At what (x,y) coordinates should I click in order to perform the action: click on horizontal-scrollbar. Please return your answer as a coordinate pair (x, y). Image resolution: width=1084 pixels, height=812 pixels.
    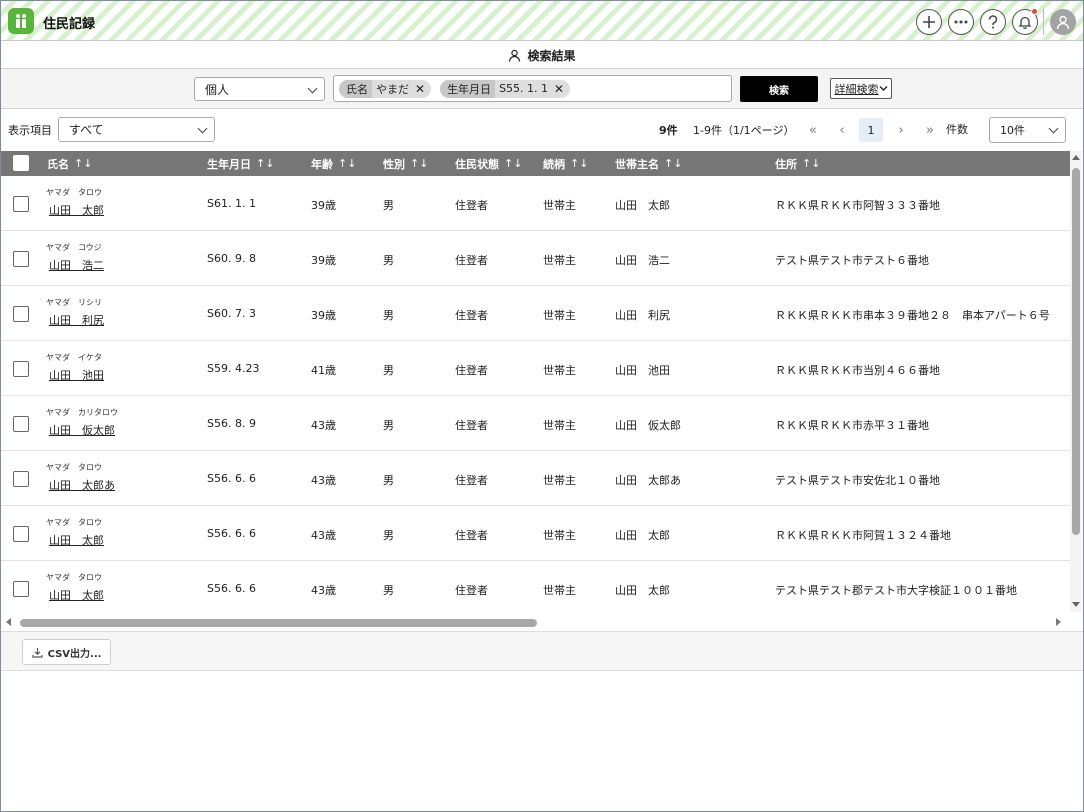
    Looking at the image, I should click on (535, 622).